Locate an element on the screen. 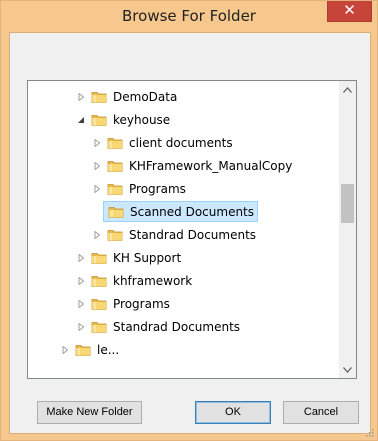 The height and width of the screenshot is (441, 378). folder-label: DemoData is located at coordinates (145, 96).